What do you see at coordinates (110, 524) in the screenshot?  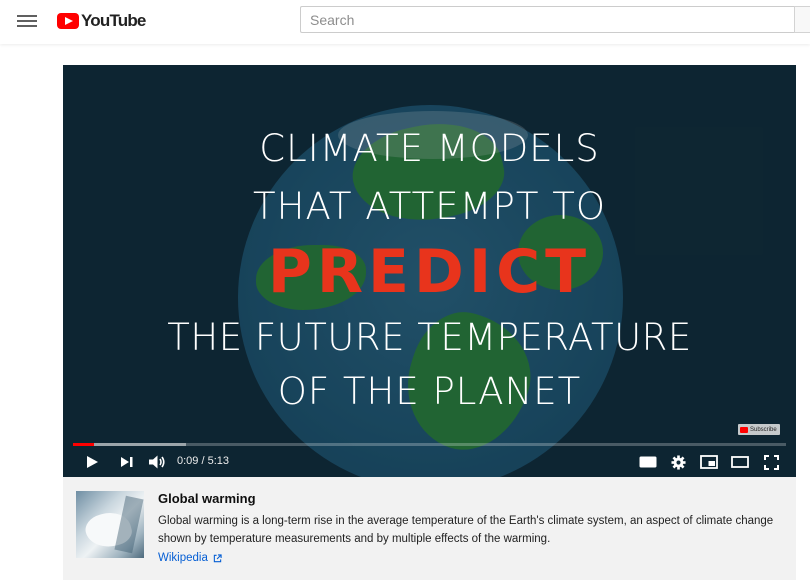 I see `info-thumbnail` at bounding box center [110, 524].